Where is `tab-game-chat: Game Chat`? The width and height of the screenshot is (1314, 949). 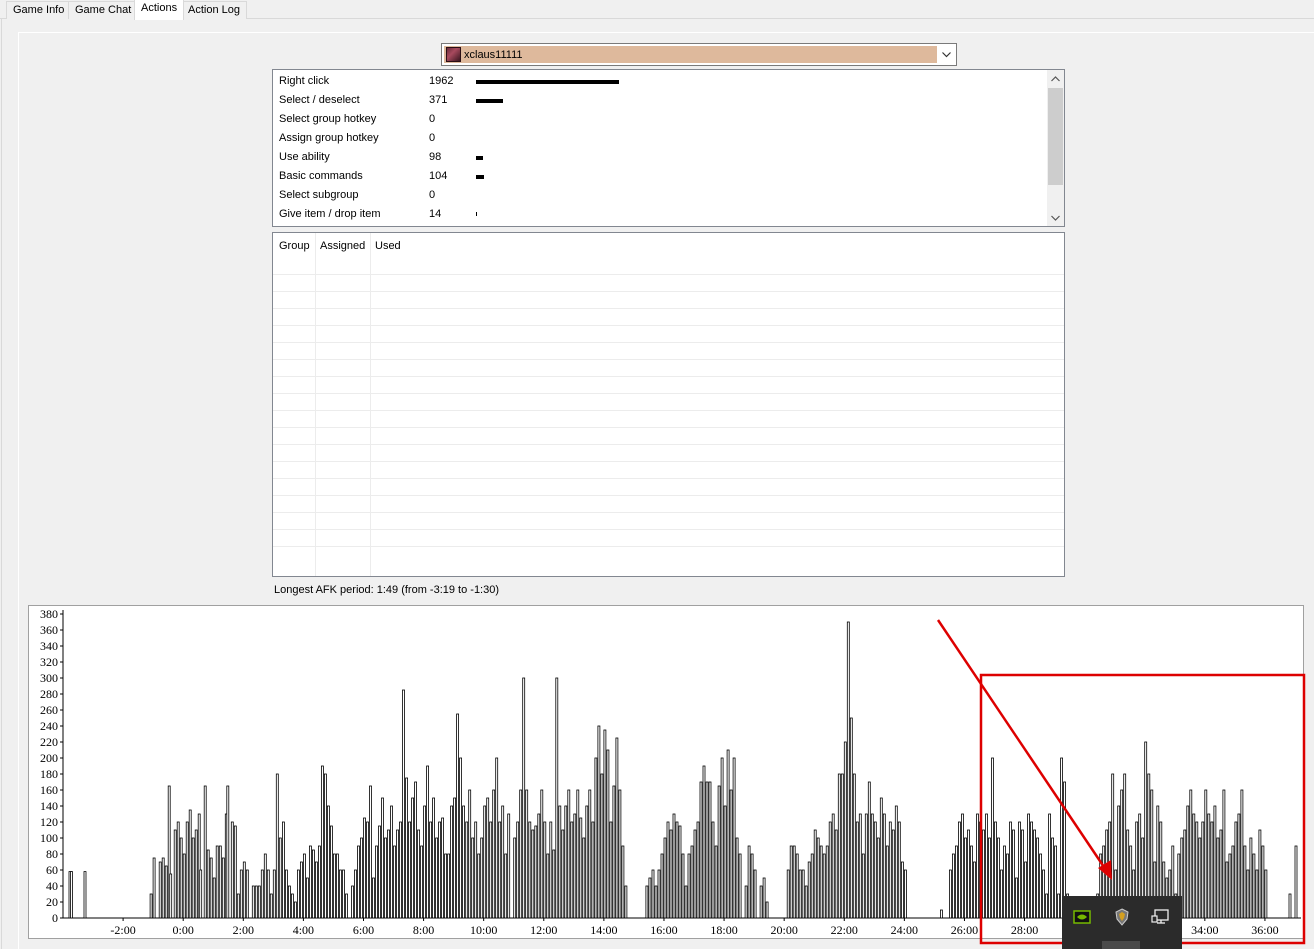
tab-game-chat: Game Chat is located at coordinates (103, 10).